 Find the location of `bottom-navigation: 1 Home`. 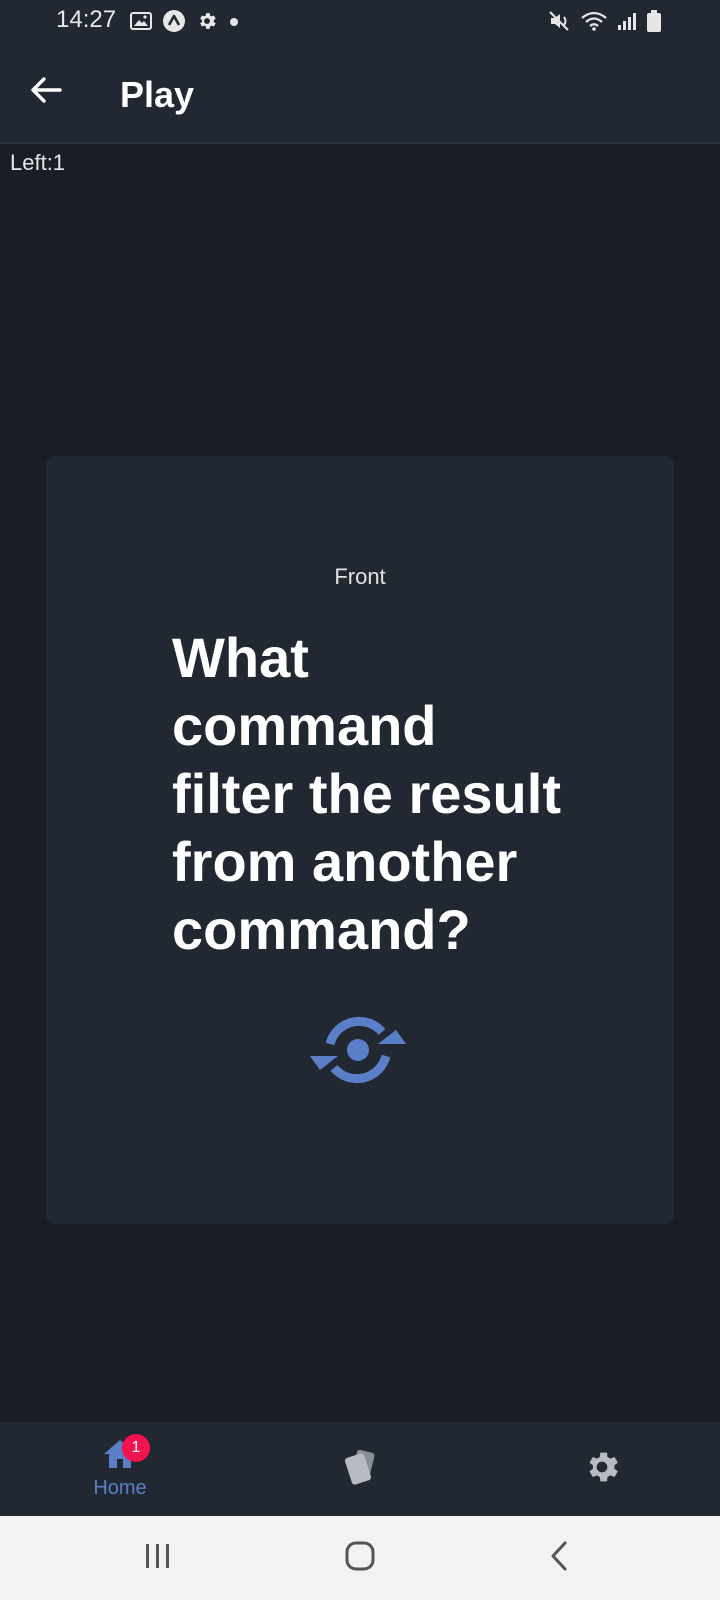

bottom-navigation: 1 Home is located at coordinates (360, 1469).